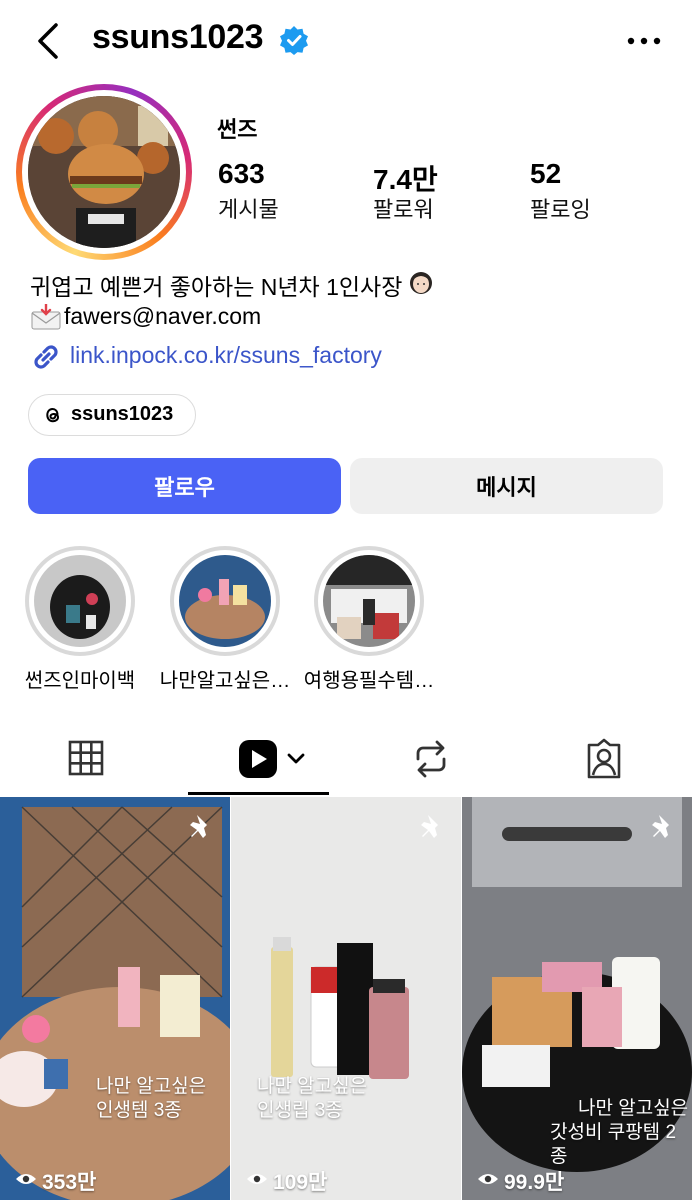 The image size is (692, 1200). What do you see at coordinates (534, 1182) in the screenshot?
I see `view-count: 99.9만` at bounding box center [534, 1182].